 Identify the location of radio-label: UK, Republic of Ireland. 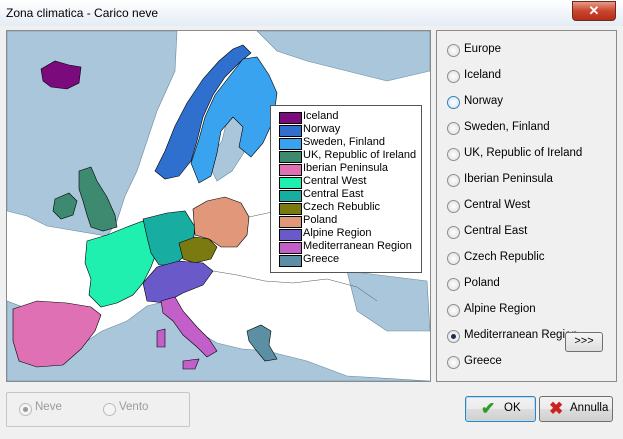
(523, 153).